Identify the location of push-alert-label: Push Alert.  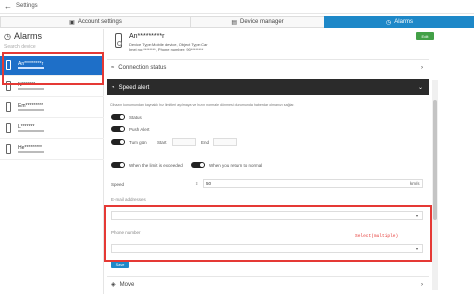
(139, 129).